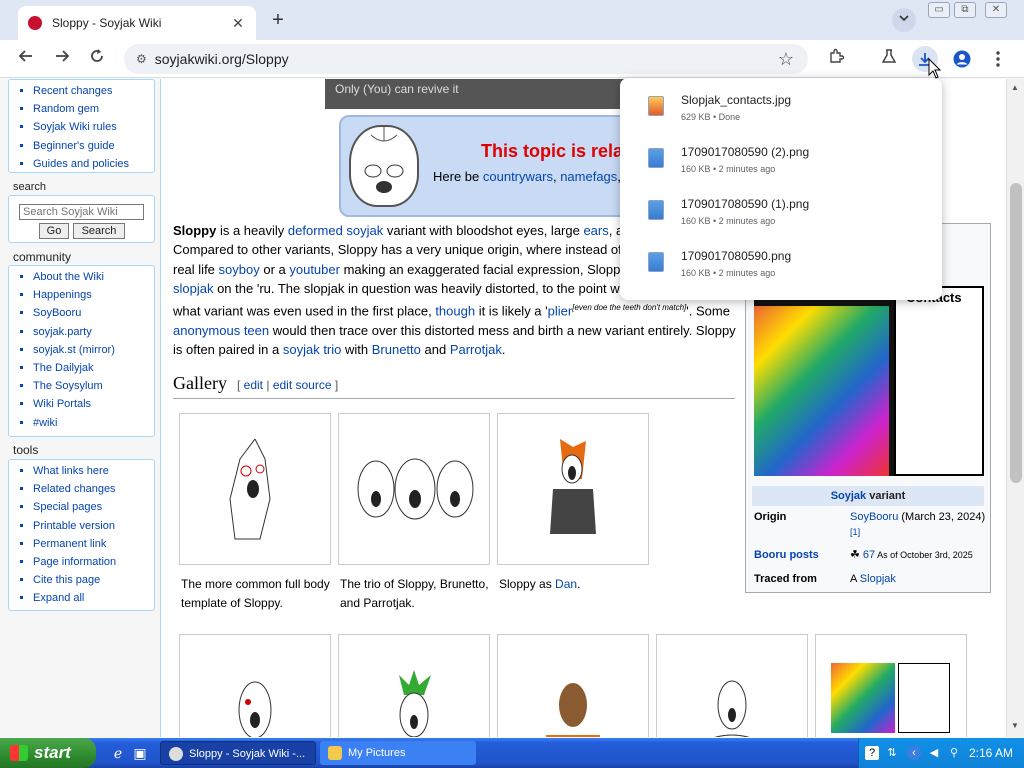  What do you see at coordinates (278, 21) in the screenshot?
I see `new-tab-button: +` at bounding box center [278, 21].